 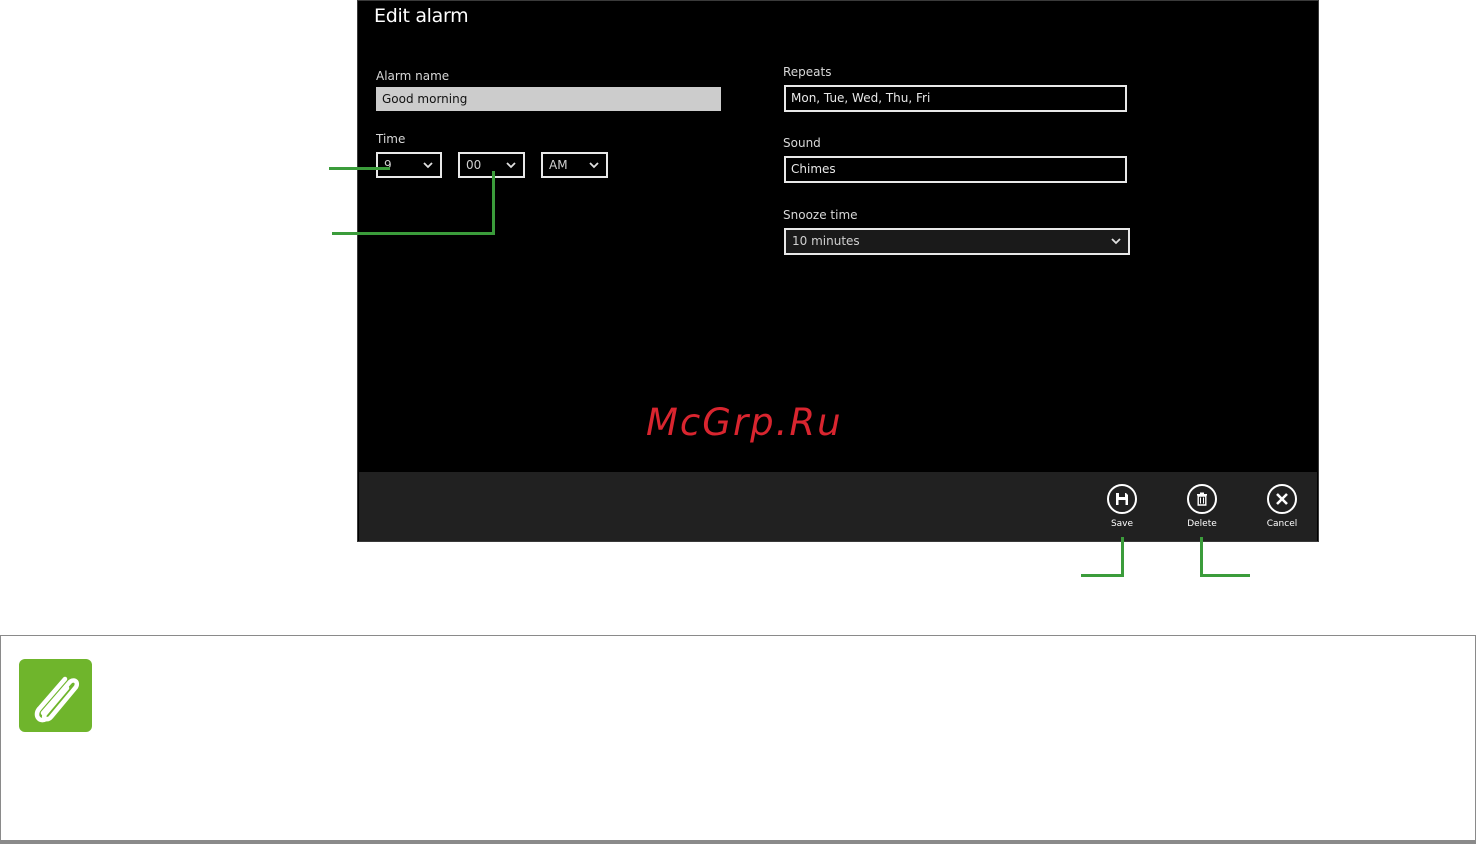 What do you see at coordinates (1122, 499) in the screenshot?
I see `floppy-disk-icon` at bounding box center [1122, 499].